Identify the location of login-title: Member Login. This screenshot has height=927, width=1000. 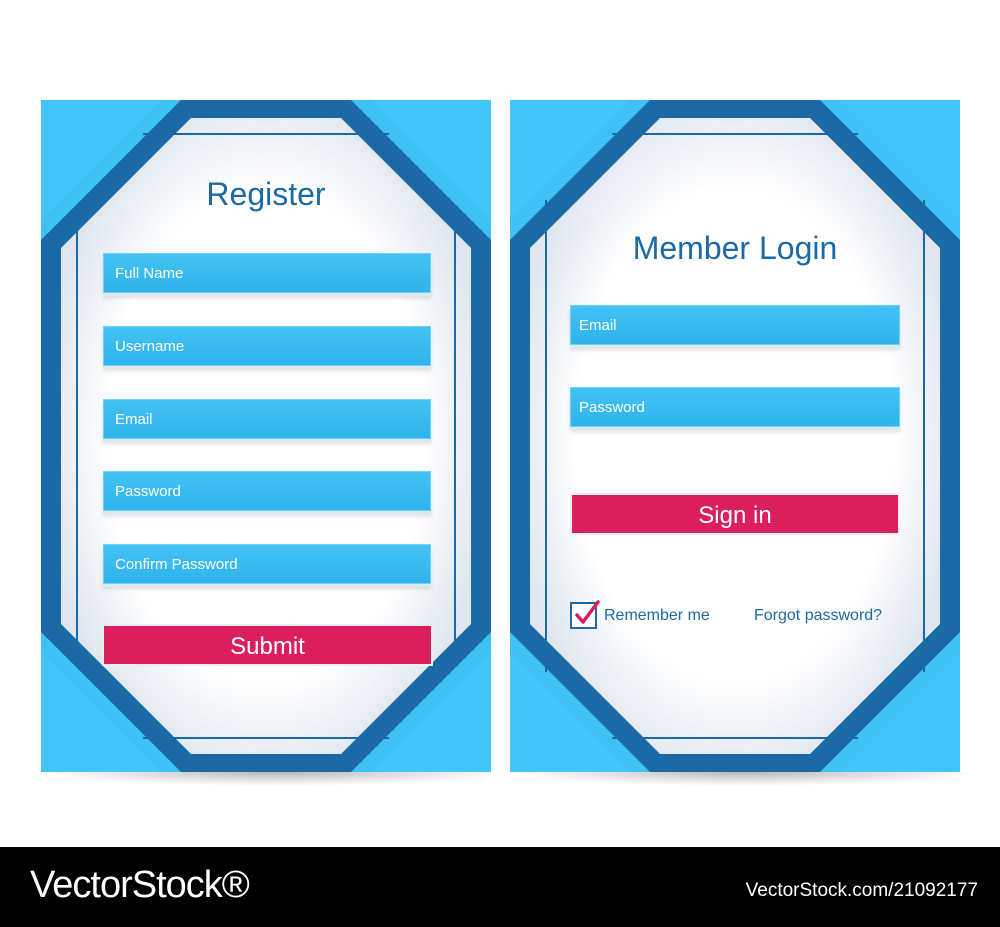
(735, 248).